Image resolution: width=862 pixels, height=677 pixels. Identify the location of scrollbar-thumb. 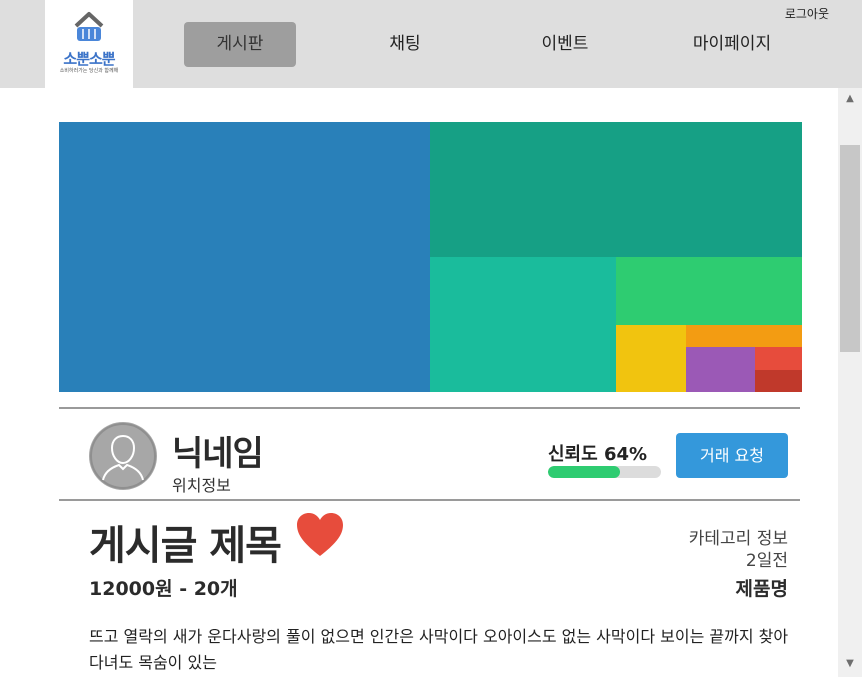
(850, 248).